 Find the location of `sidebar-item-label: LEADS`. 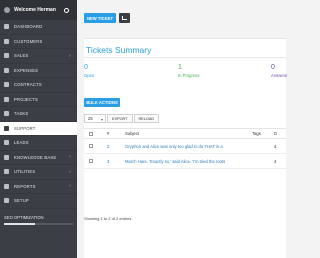

sidebar-item-label: LEADS is located at coordinates (21, 143).